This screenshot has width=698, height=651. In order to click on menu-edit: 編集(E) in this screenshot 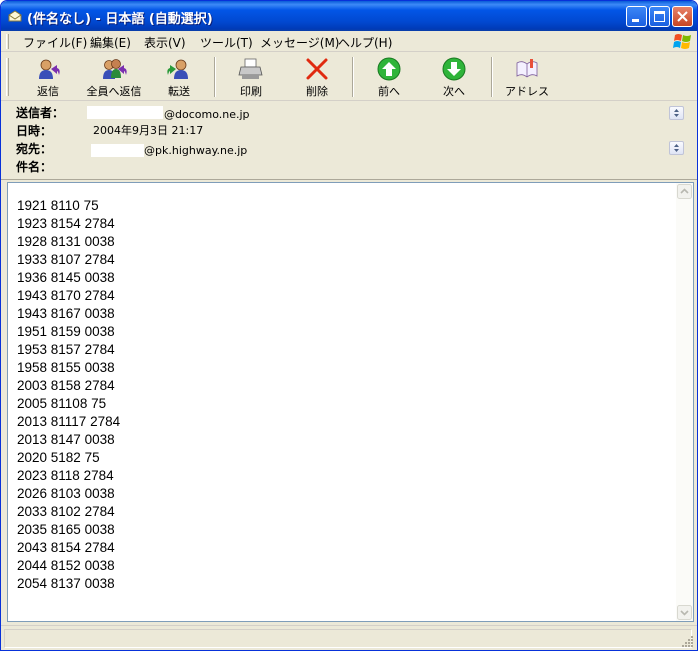, I will do `click(110, 42)`.